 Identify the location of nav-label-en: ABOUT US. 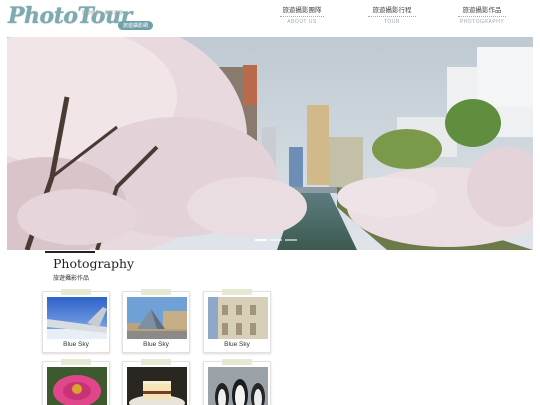
(302, 22).